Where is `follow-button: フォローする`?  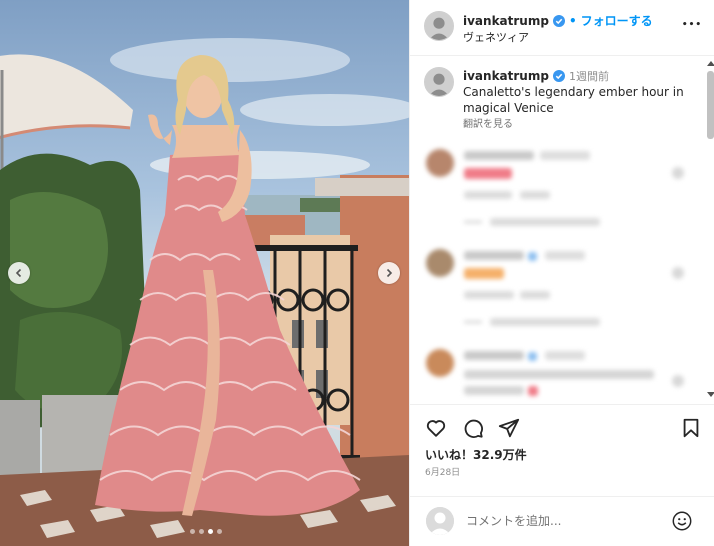
follow-button: フォローする is located at coordinates (617, 20).